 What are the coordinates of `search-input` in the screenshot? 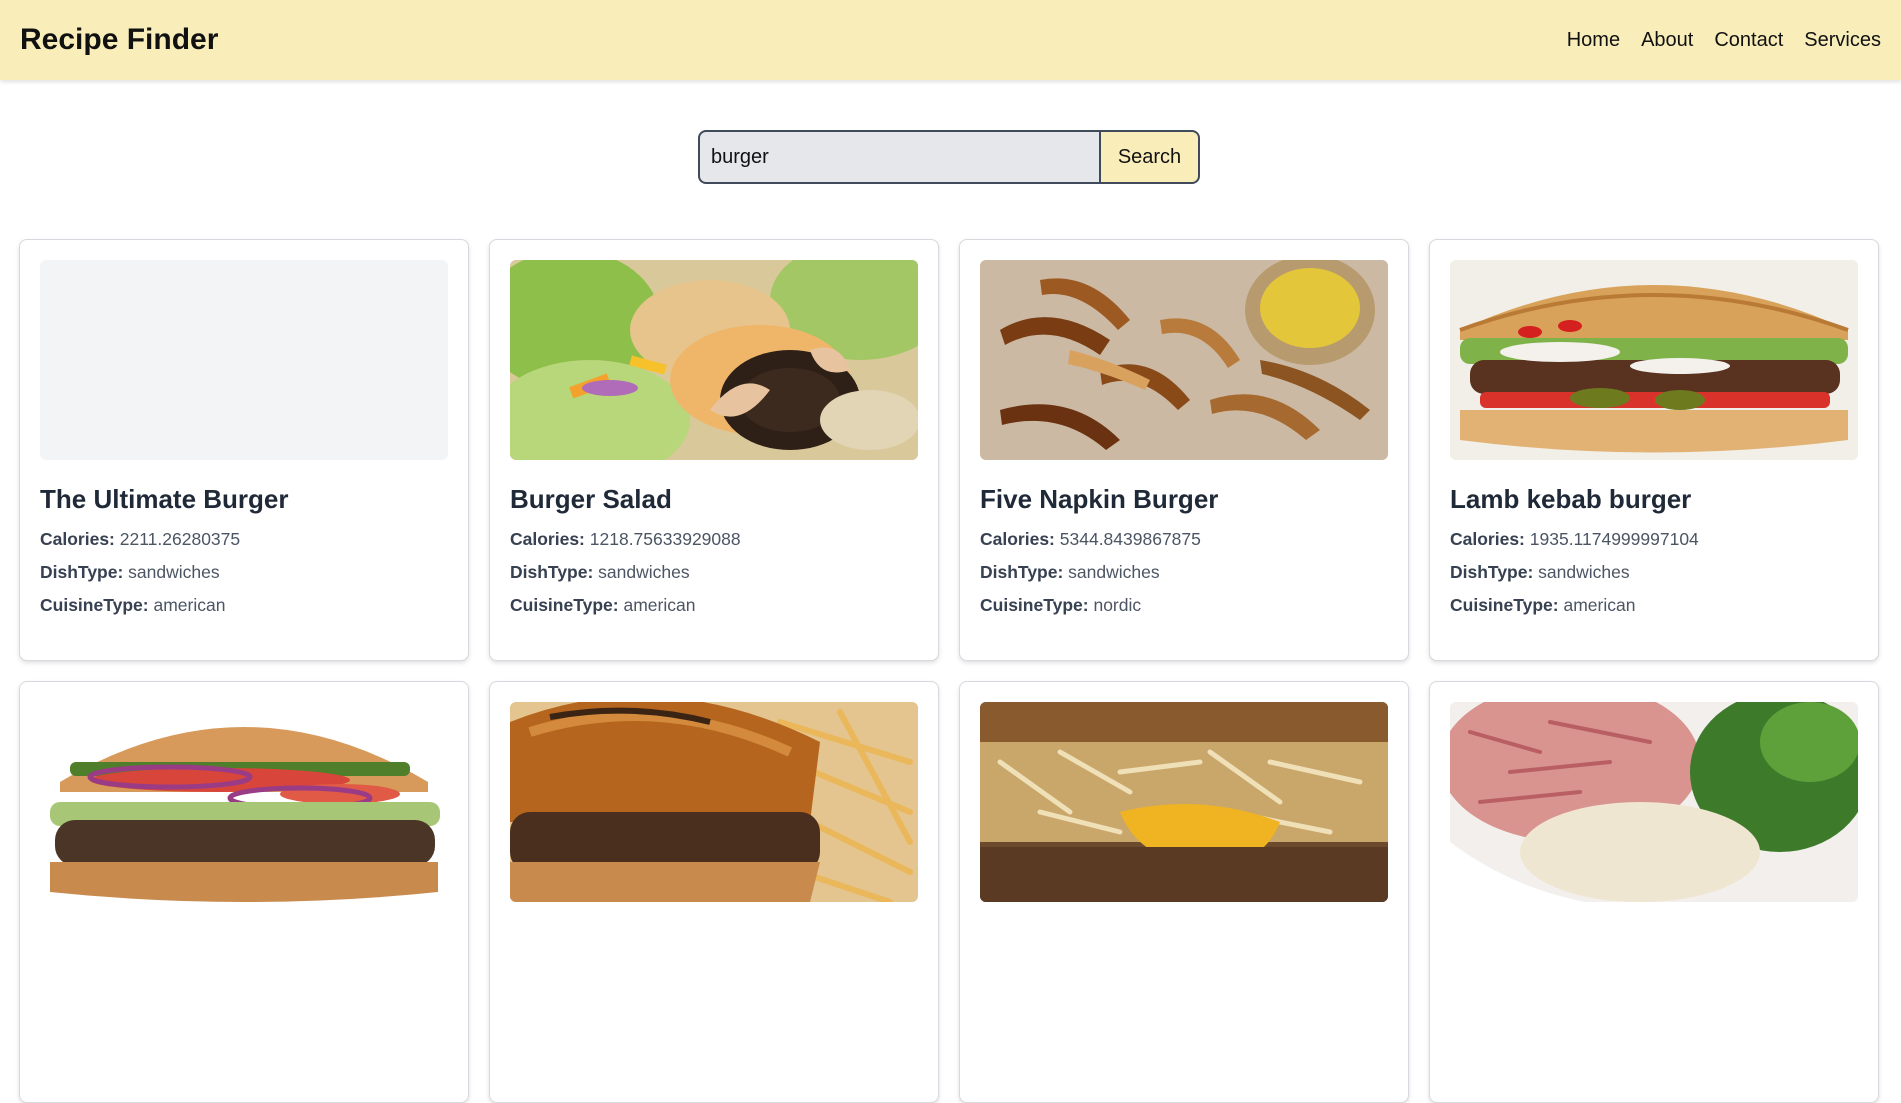 It's located at (898, 157).